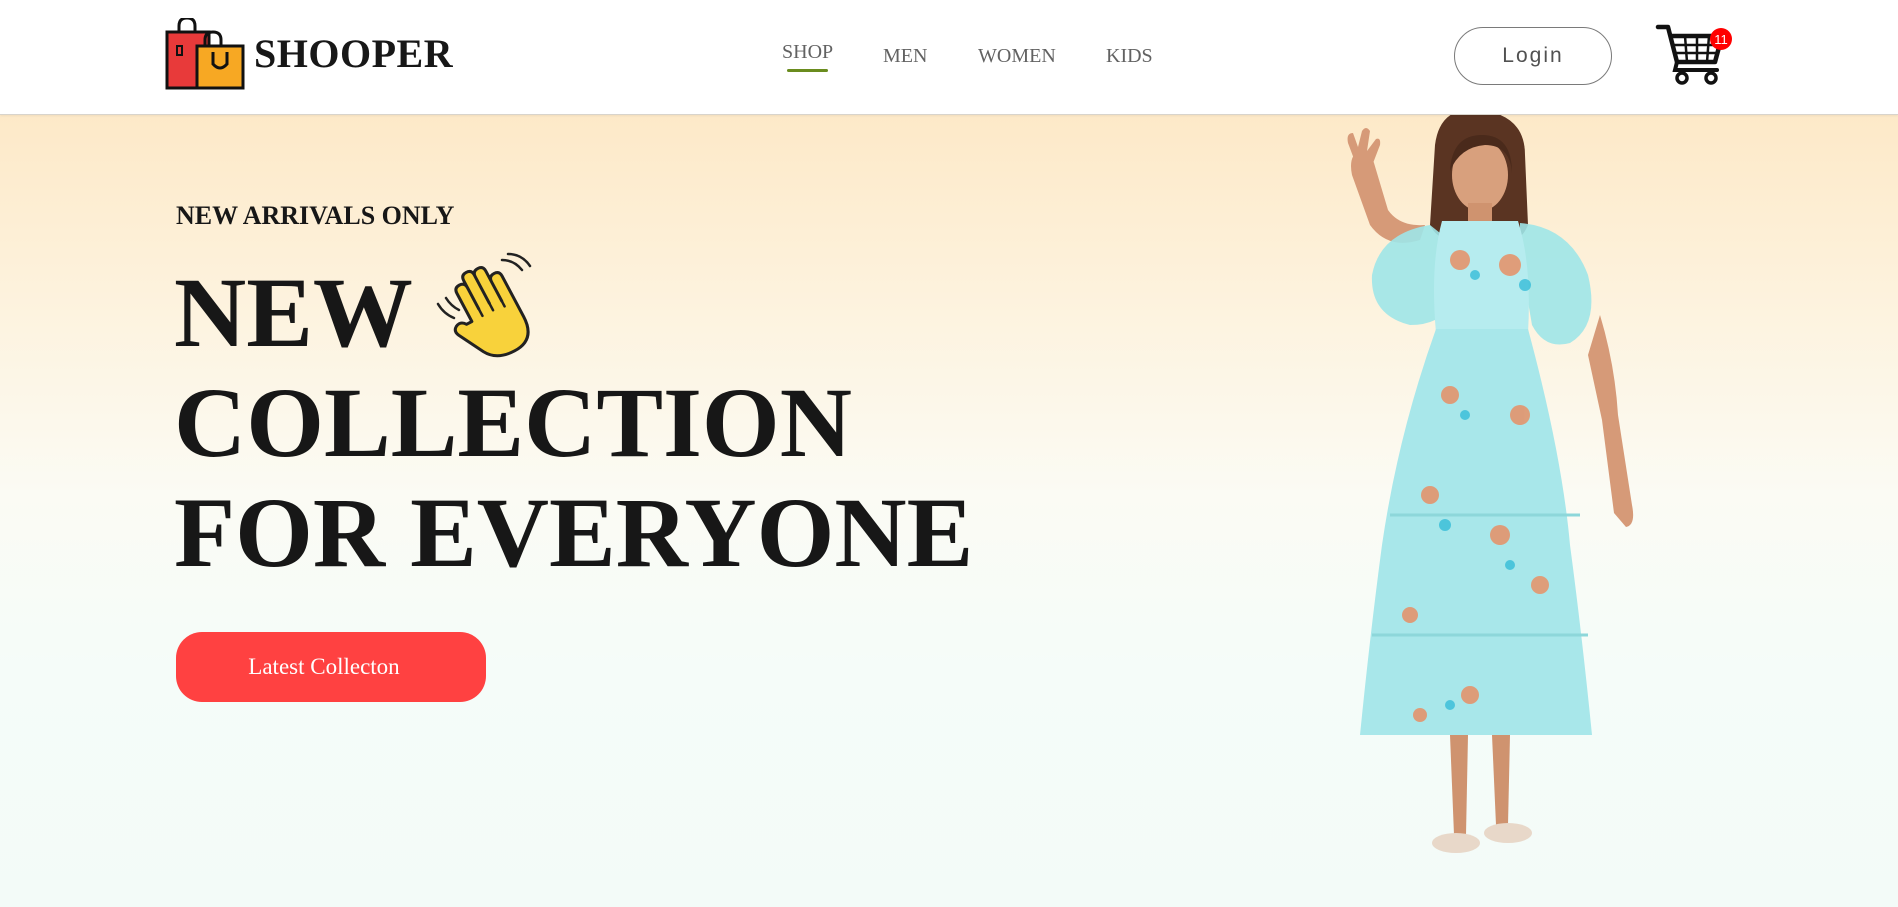 This screenshot has height=907, width=1898. I want to click on hero-headline-line3: FOR EVERYONE, so click(574, 532).